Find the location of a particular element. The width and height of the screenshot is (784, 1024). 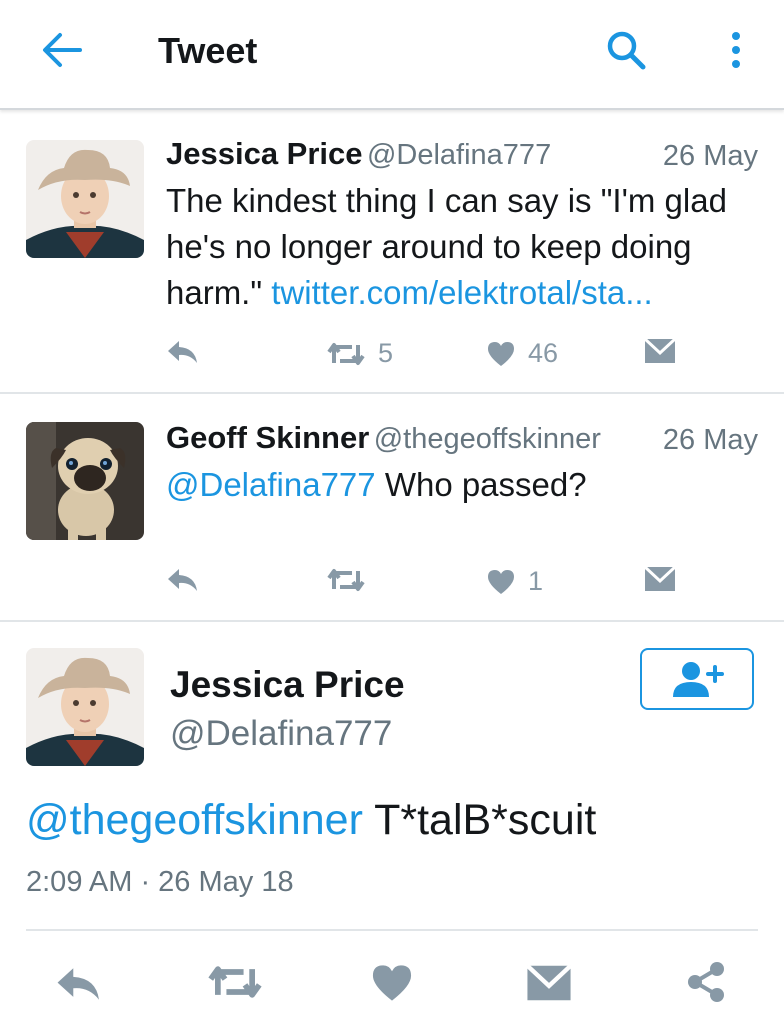

retweet-button: 5 is located at coordinates (359, 353).